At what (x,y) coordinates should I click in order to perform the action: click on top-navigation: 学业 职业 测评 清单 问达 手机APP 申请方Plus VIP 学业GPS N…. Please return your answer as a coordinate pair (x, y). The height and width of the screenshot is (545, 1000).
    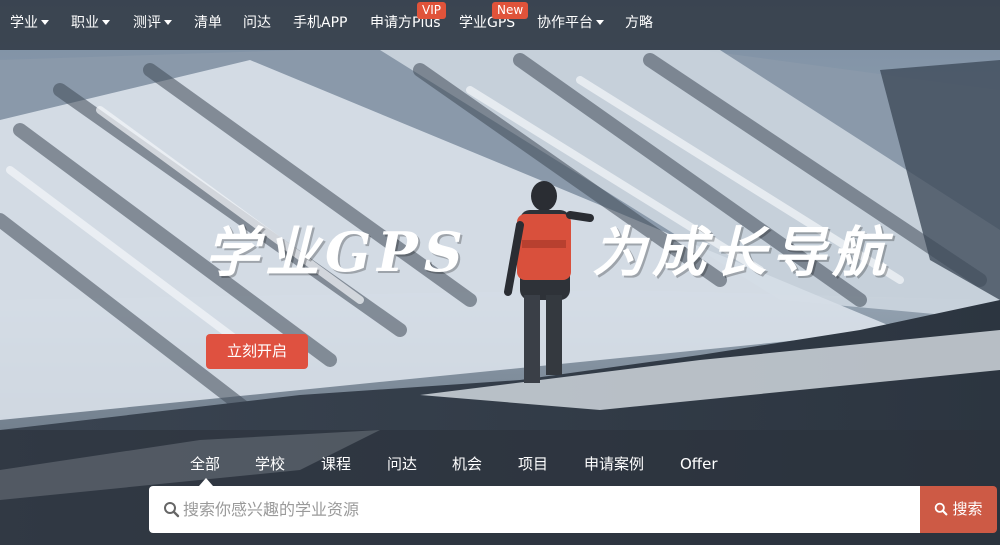
    Looking at the image, I should click on (500, 25).